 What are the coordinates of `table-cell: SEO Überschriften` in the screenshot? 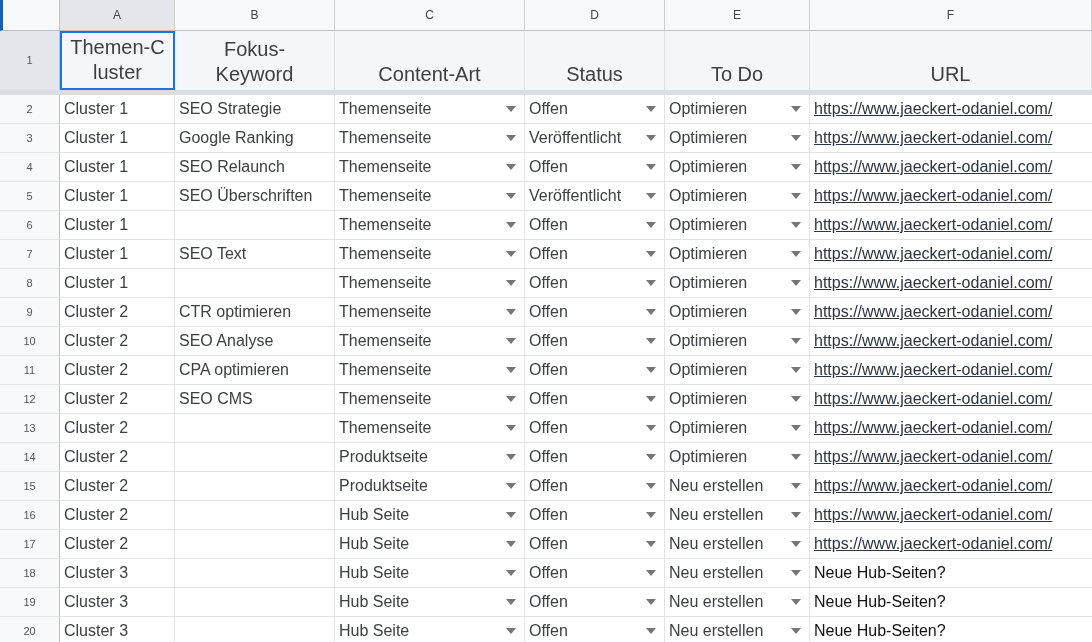 It's located at (255, 196).